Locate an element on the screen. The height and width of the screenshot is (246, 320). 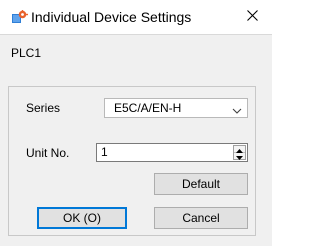
device-name-bar: PLC1 is located at coordinates (136, 52).